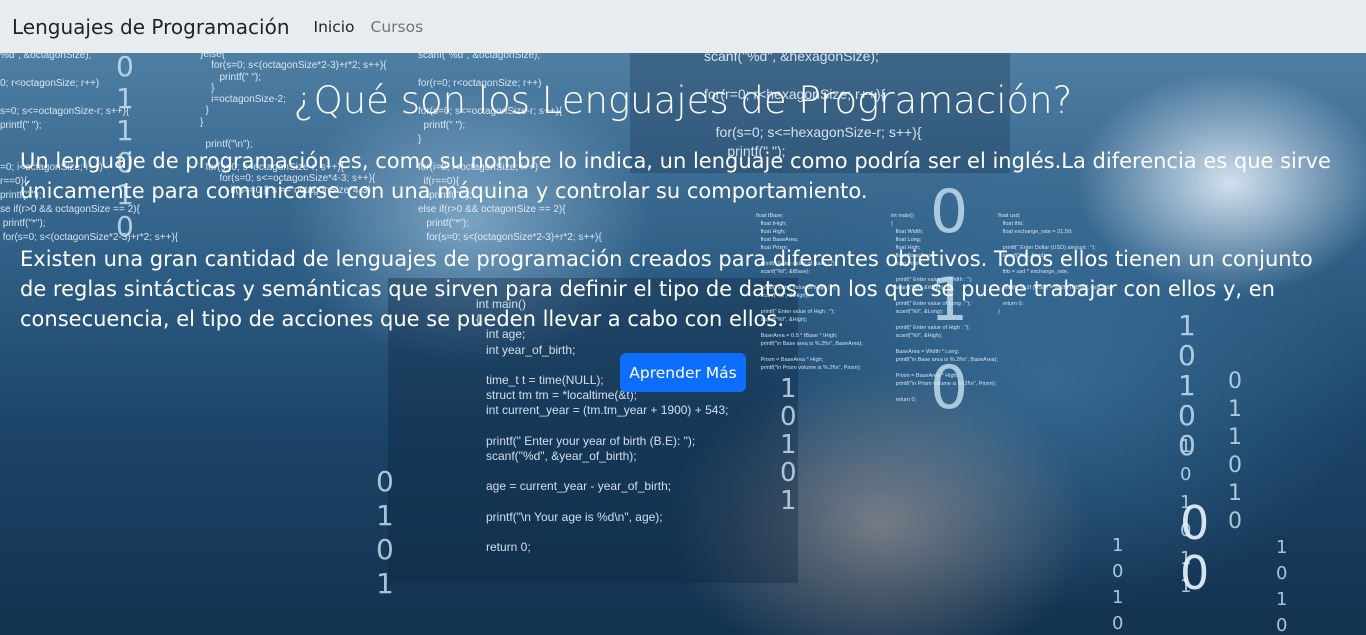 The height and width of the screenshot is (635, 1366). What do you see at coordinates (397, 27) in the screenshot?
I see `nav-link-cursos: Cursos` at bounding box center [397, 27].